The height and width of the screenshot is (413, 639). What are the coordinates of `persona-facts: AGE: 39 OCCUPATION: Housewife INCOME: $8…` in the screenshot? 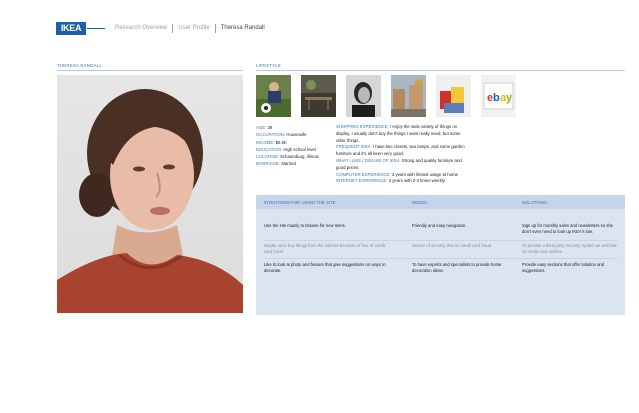 It's located at (287, 146).